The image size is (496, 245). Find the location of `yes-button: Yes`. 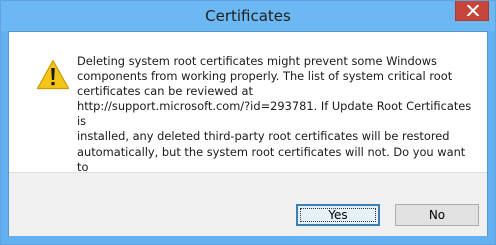

yes-button: Yes is located at coordinates (338, 215).